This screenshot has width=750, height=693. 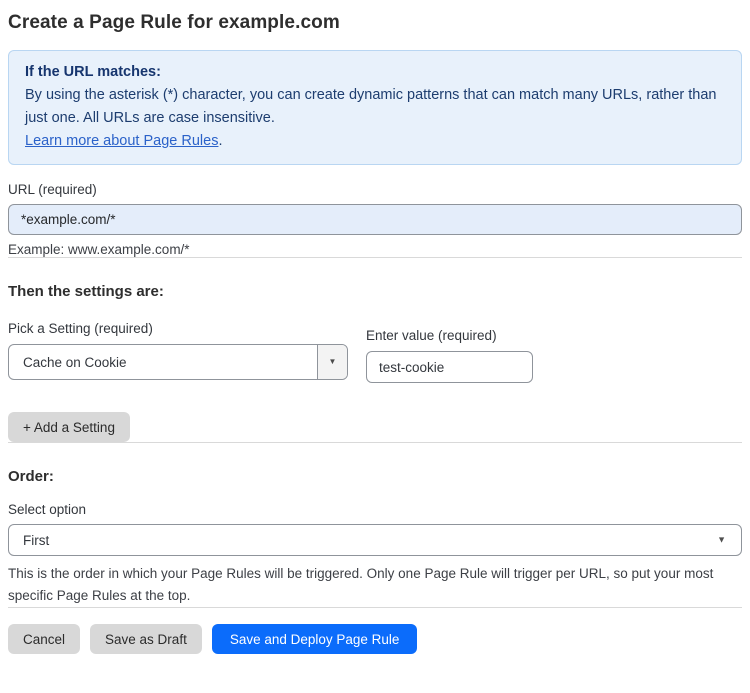 What do you see at coordinates (99, 249) in the screenshot?
I see `url-example-helper: Example: www.example.com/*` at bounding box center [99, 249].